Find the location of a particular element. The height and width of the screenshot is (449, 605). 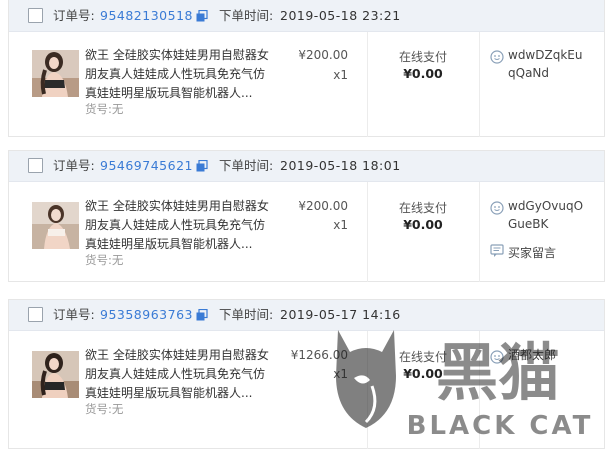

buyer-name: wdGyOvuqOGueBK is located at coordinates (548, 215).